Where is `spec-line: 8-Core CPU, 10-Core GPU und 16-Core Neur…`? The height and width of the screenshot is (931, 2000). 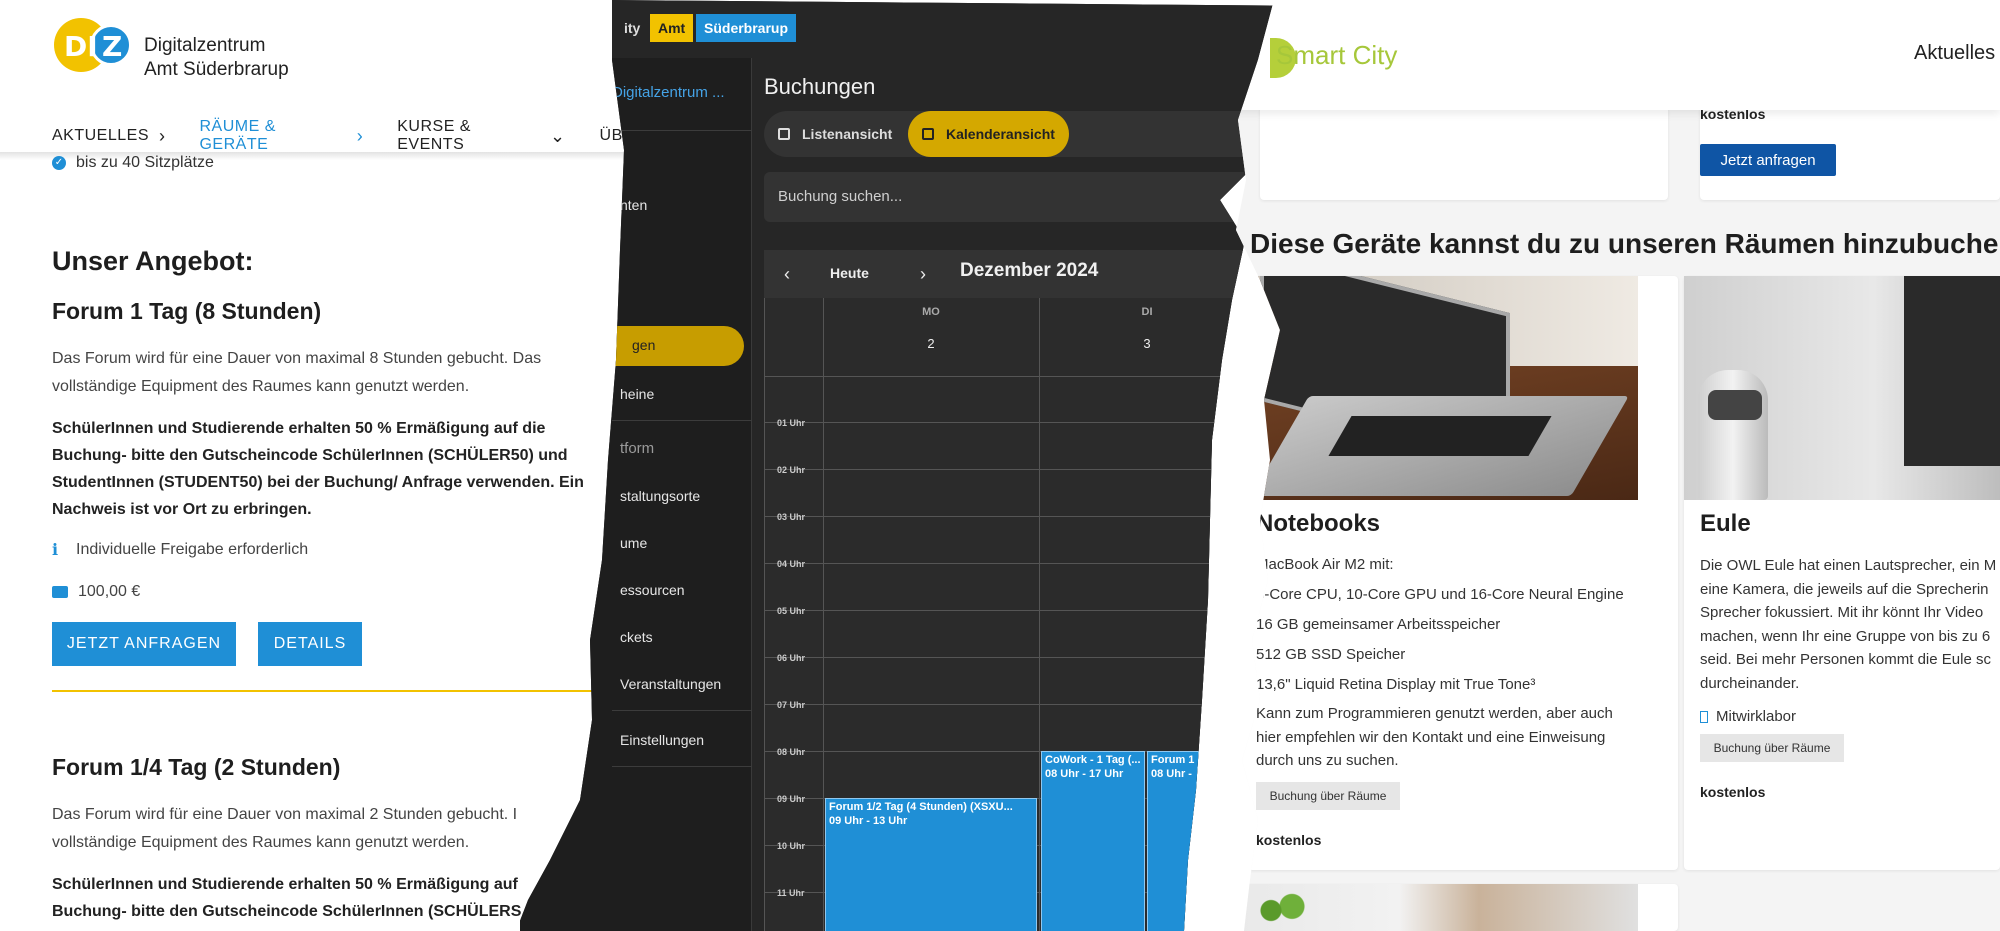 spec-line: 8-Core CPU, 10-Core GPU und 16-Core Neur… is located at coordinates (1440, 594).